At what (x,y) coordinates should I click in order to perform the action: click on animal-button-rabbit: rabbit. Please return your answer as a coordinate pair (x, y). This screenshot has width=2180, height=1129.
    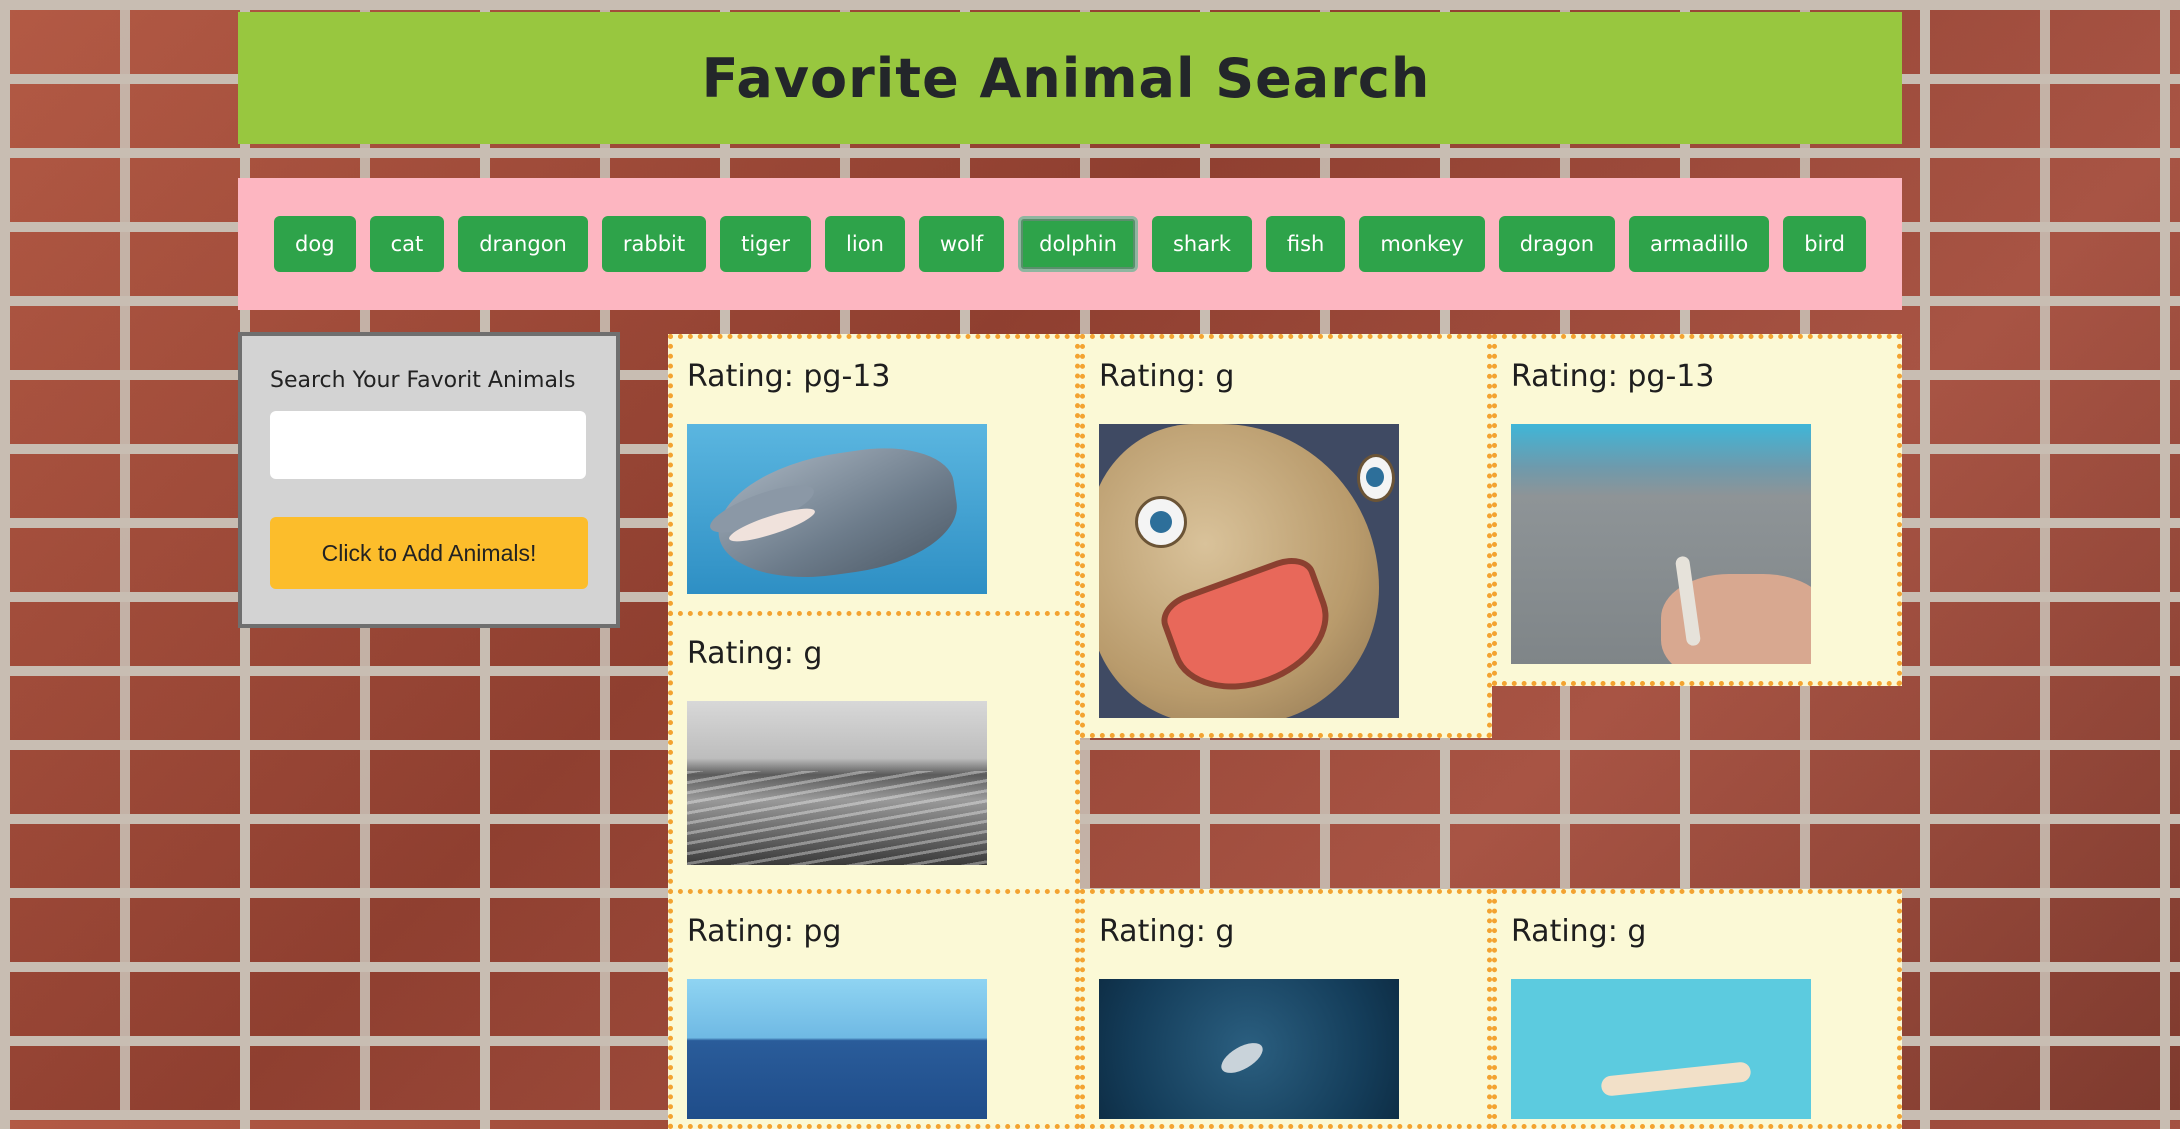
    Looking at the image, I should click on (654, 244).